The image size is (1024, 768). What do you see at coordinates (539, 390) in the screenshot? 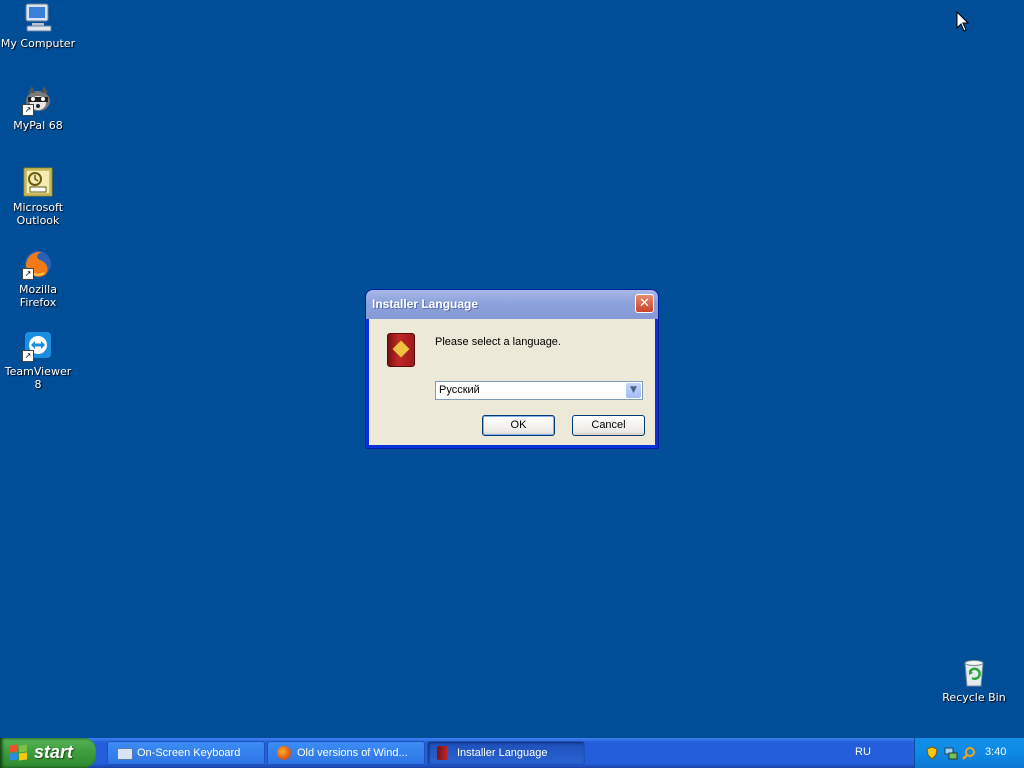
I see `language-select: Русский ▼` at bounding box center [539, 390].